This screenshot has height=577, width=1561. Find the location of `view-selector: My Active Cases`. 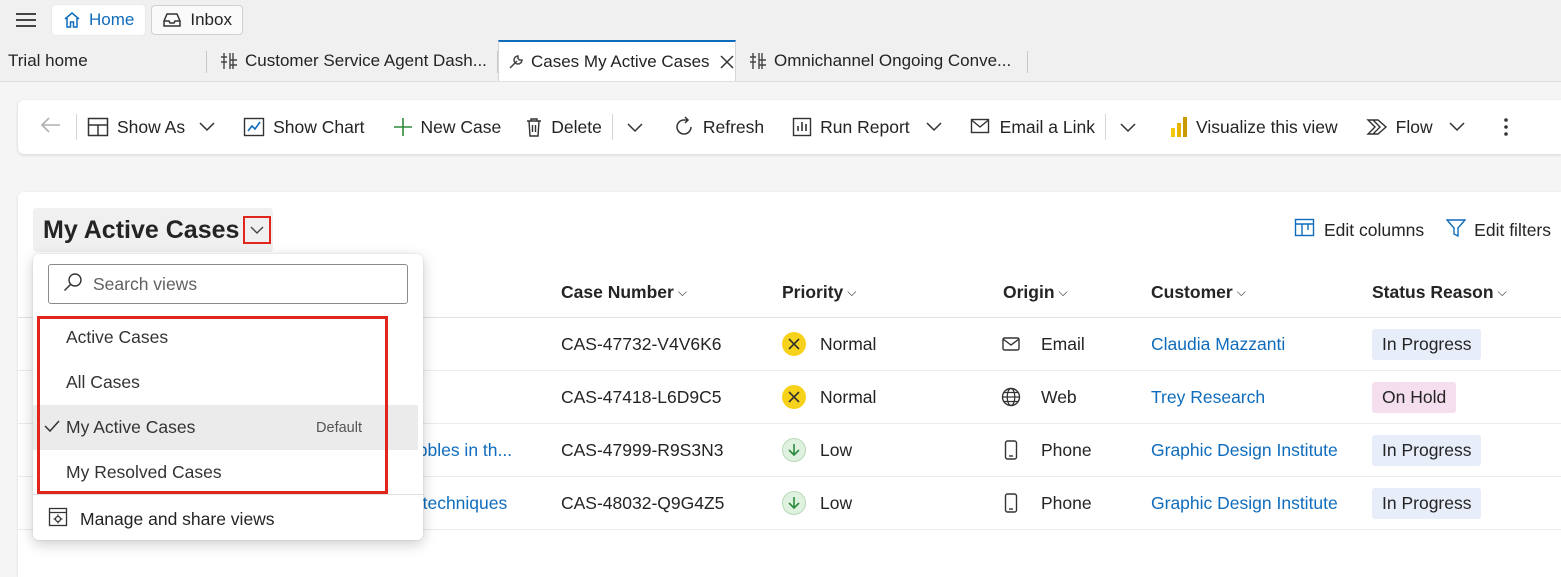

view-selector: My Active Cases is located at coordinates (153, 230).